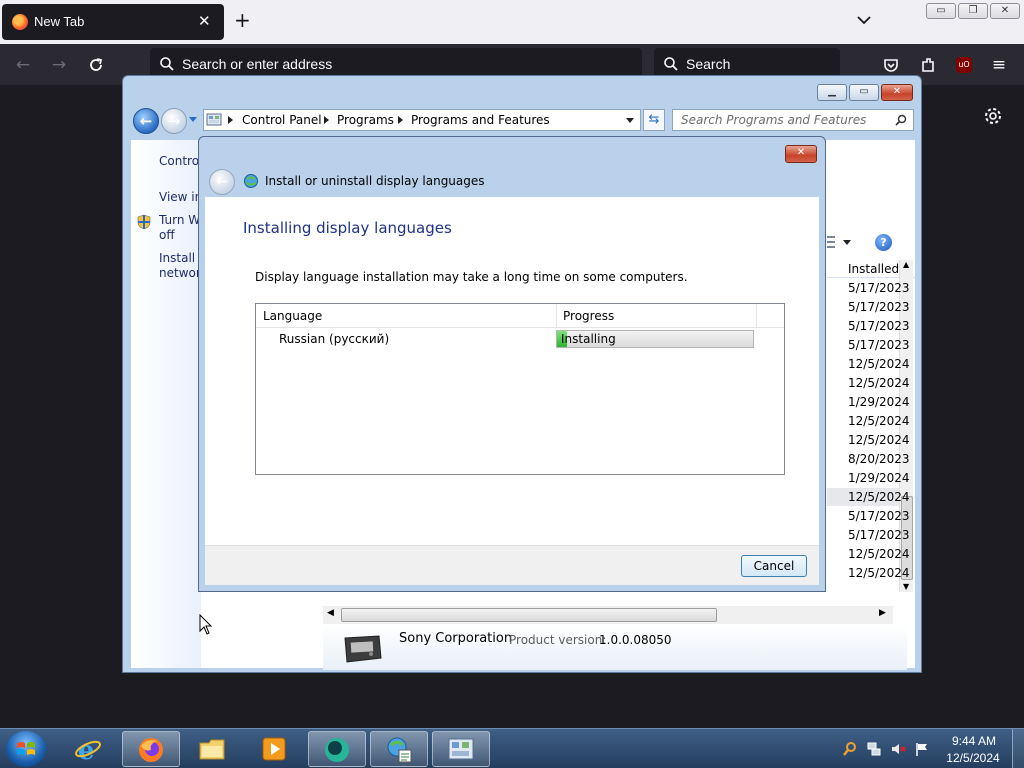 Image resolution: width=1024 pixels, height=768 pixels. I want to click on new-tab-button: +, so click(242, 20).